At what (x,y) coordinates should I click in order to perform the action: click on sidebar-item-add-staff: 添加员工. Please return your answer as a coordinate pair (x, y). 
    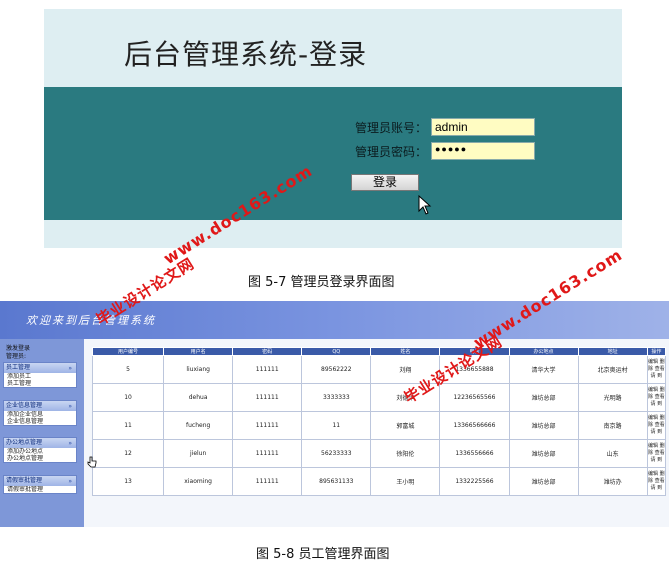
    Looking at the image, I should click on (40, 376).